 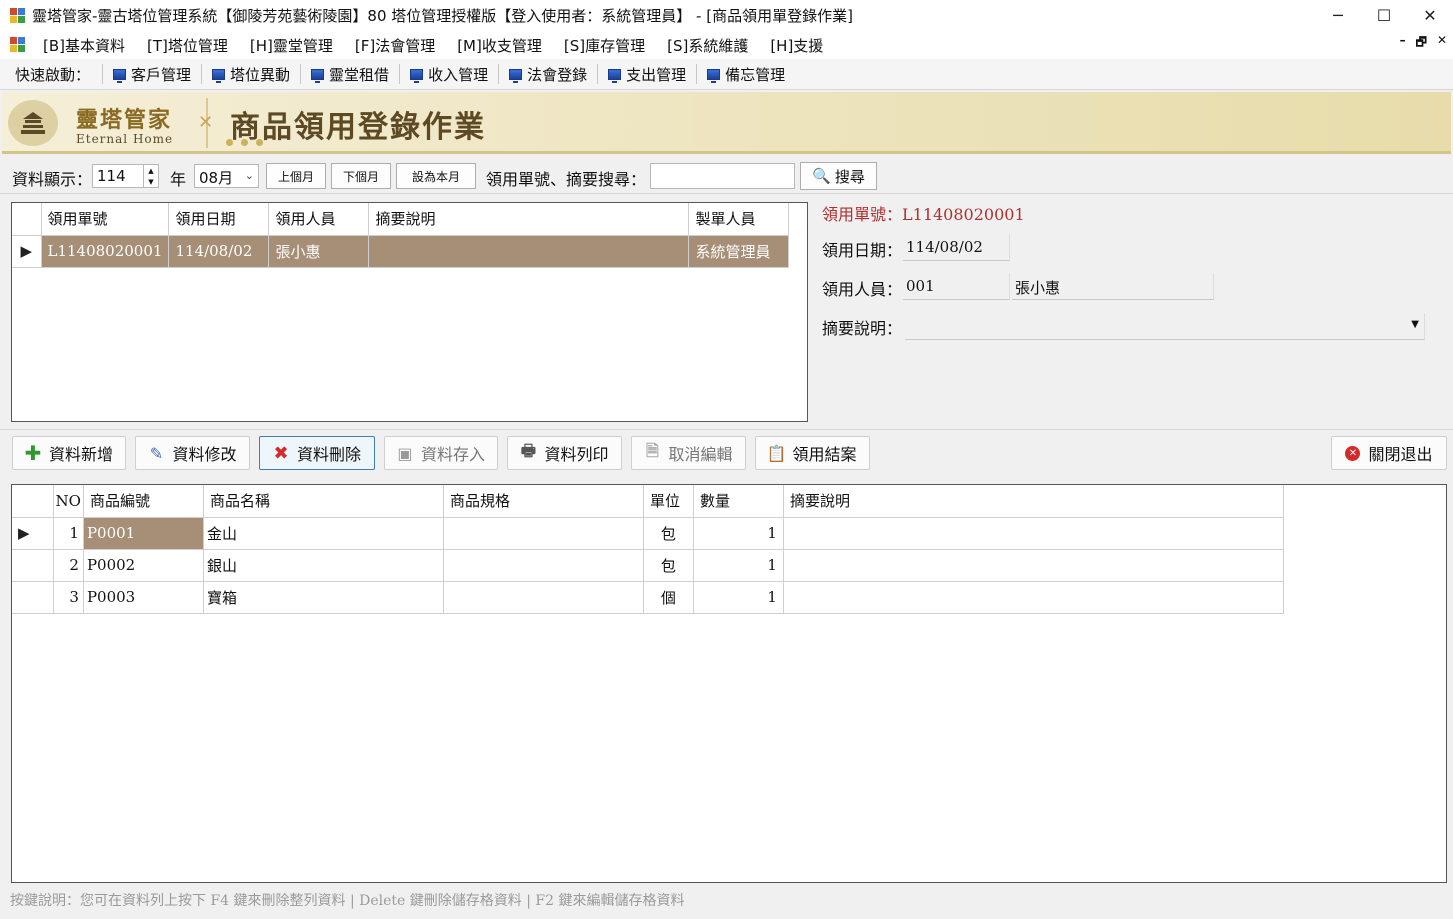 What do you see at coordinates (746, 74) in the screenshot?
I see `quick-memo-management: 備忘管理` at bounding box center [746, 74].